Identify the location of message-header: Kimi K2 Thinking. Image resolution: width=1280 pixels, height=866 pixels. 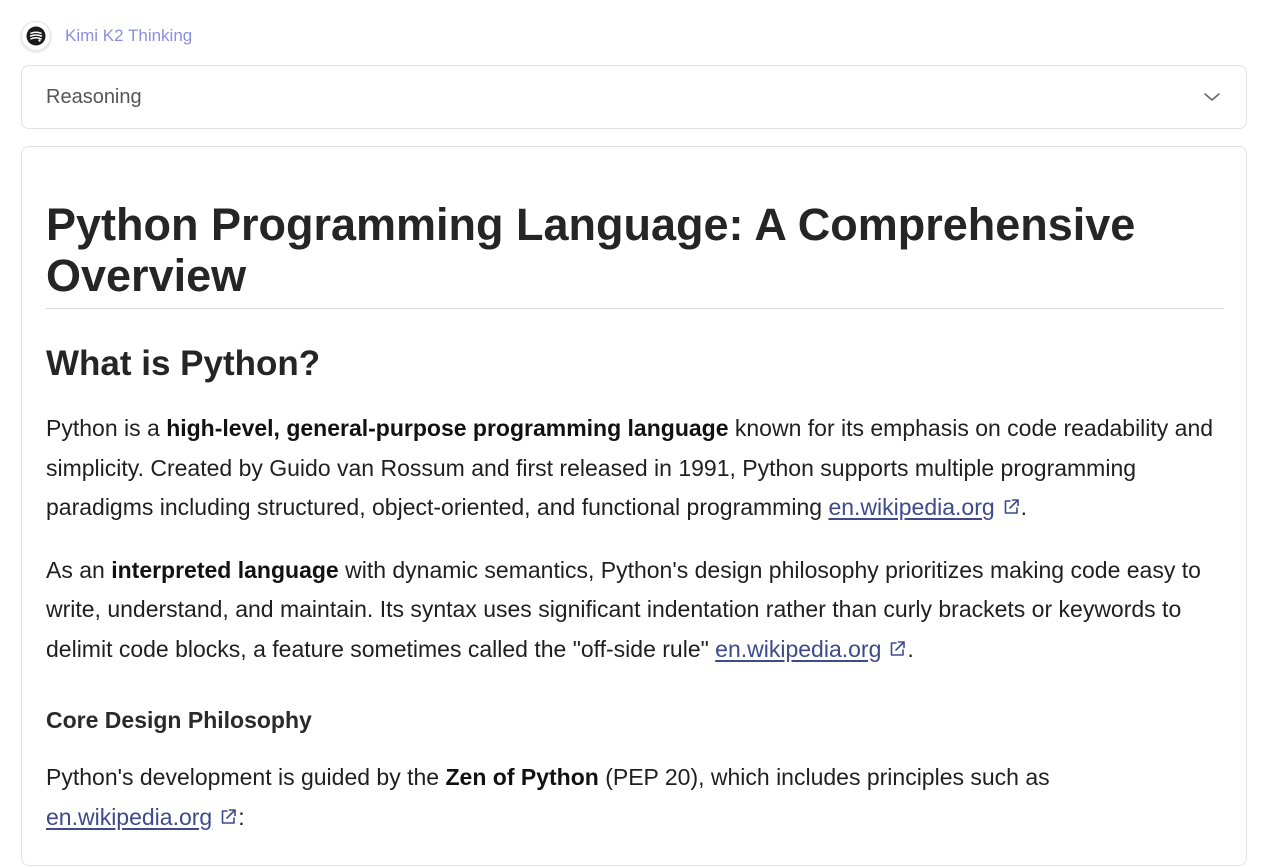
(106, 36).